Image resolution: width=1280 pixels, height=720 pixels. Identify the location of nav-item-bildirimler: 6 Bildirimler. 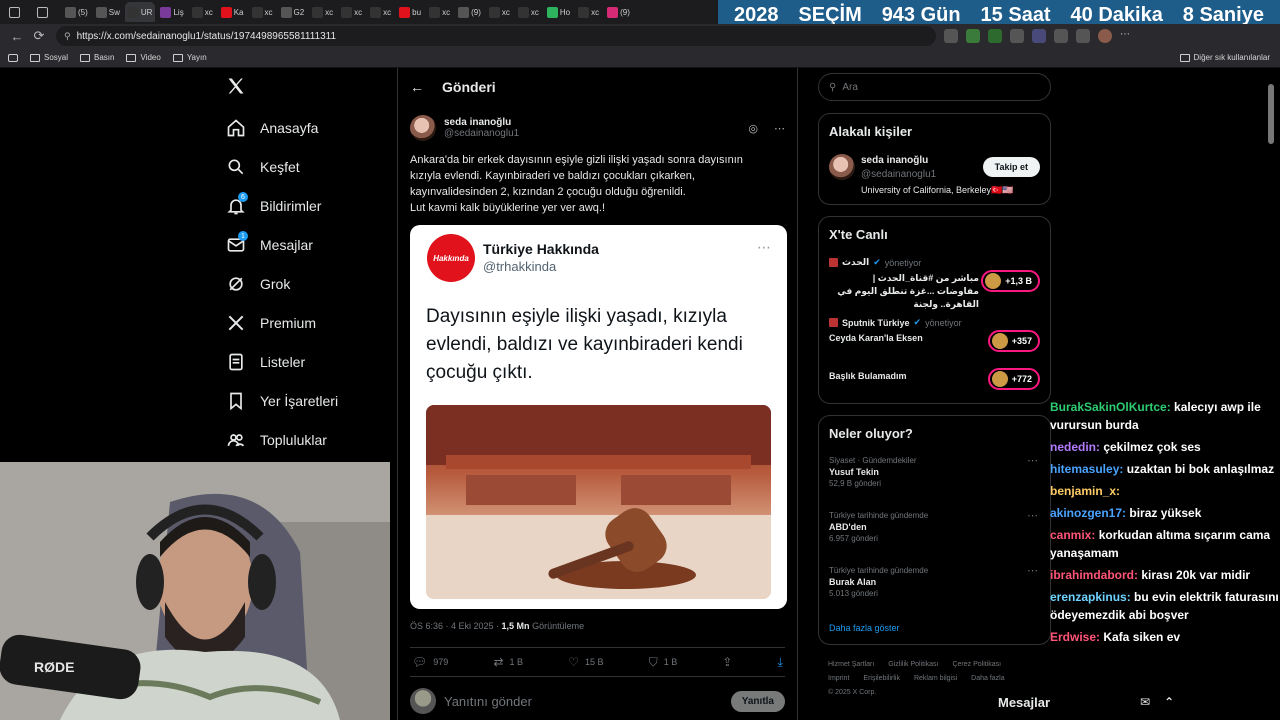
(305, 205).